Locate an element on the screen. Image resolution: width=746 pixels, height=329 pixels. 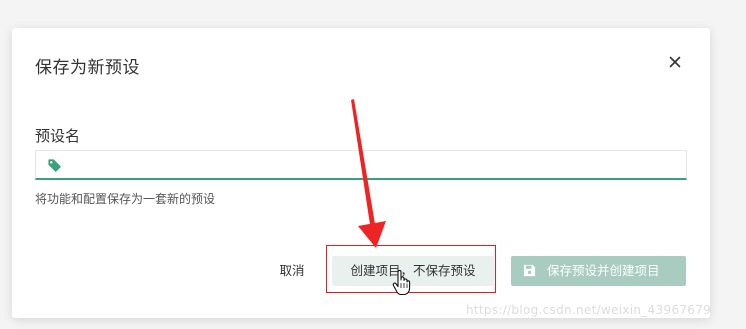
watermark: https://blog.csdn.net/weixin_43967679 is located at coordinates (589, 310).